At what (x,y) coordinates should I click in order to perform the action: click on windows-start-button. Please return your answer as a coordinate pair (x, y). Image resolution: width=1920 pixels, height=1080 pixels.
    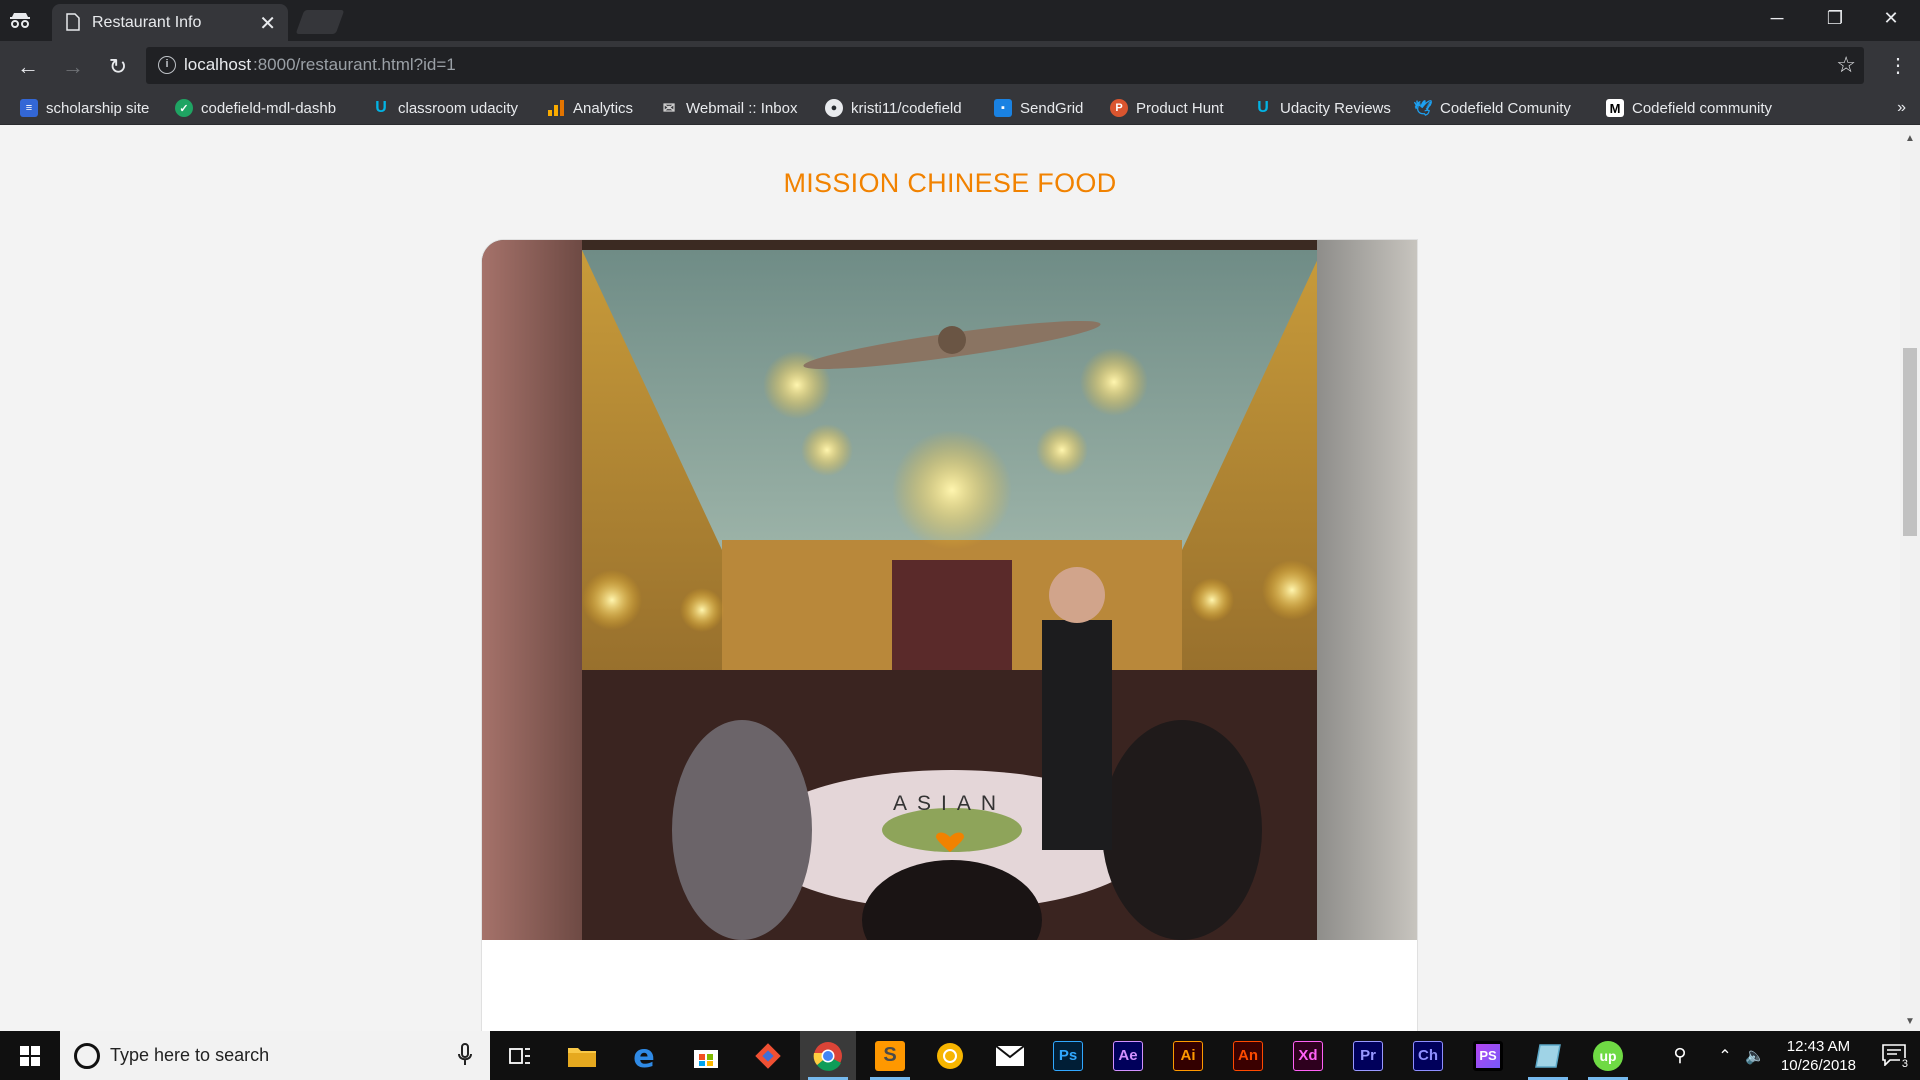
    Looking at the image, I should click on (30, 1055).